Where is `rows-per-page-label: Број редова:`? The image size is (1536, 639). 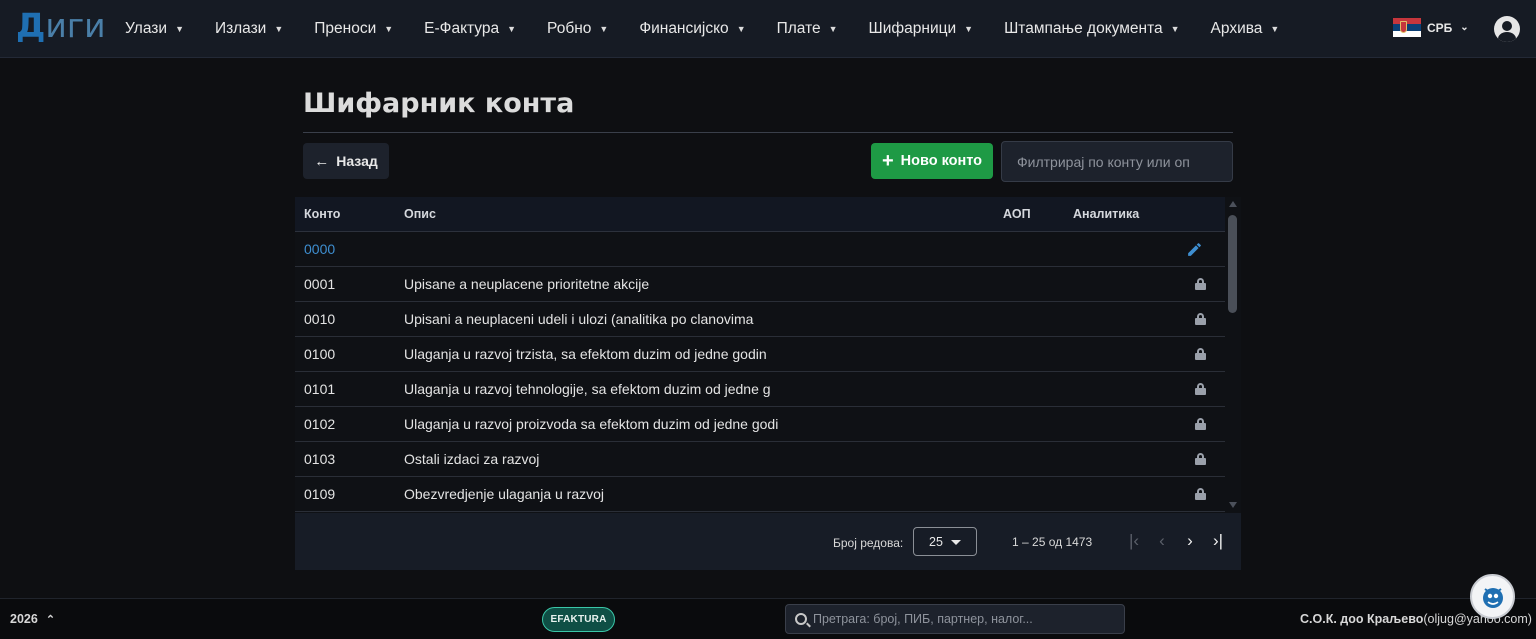 rows-per-page-label: Број редова: is located at coordinates (868, 543).